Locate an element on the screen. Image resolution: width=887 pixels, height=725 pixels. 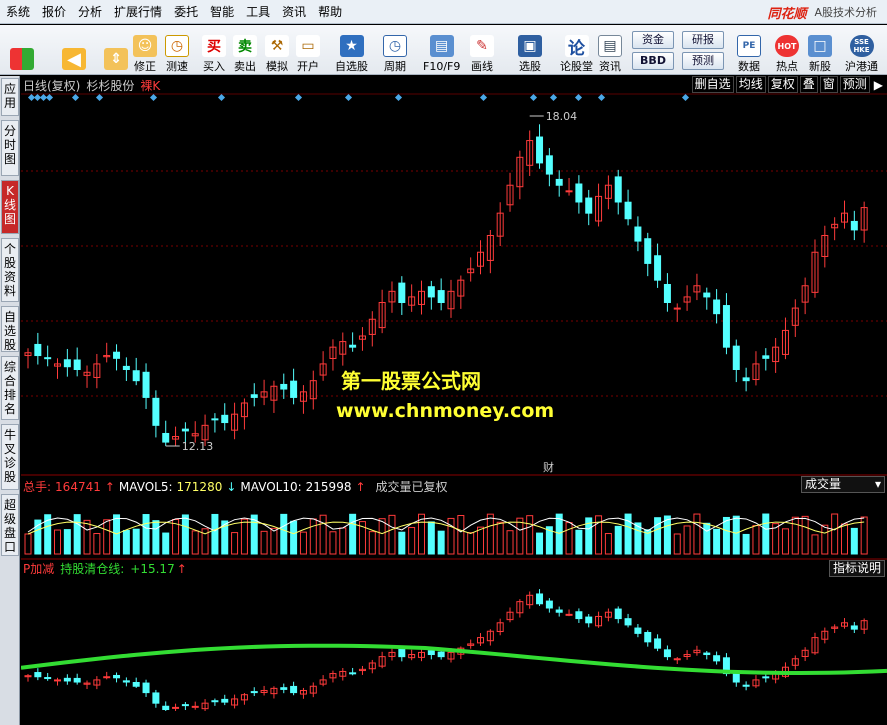
shhk-button: SSE HKE 沪港通 is located at coordinates (861, 50).